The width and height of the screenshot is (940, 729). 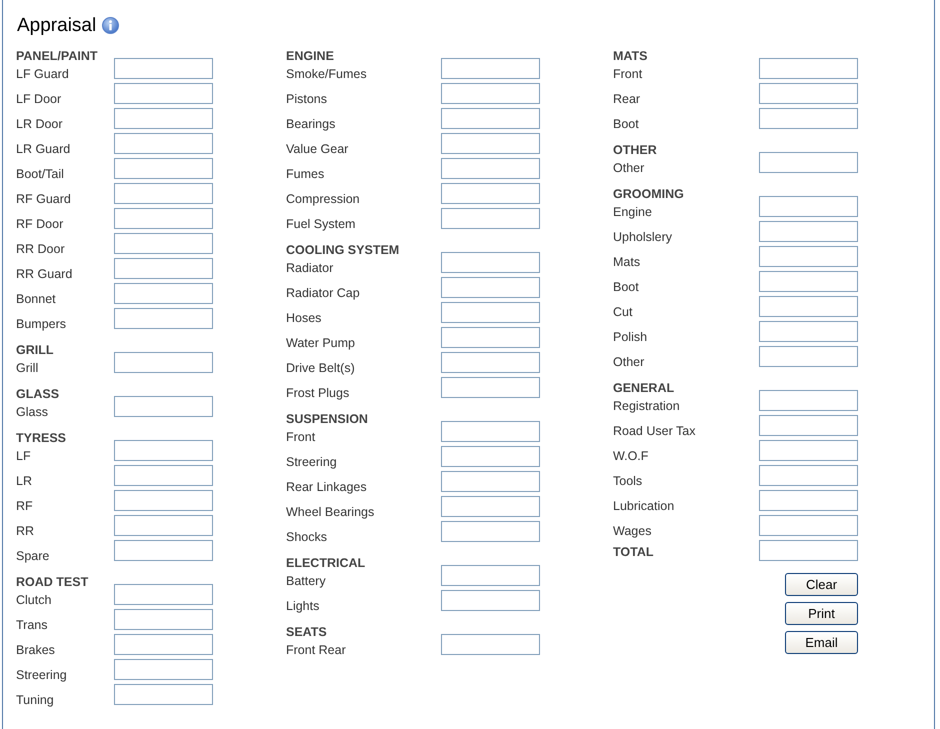 What do you see at coordinates (821, 584) in the screenshot?
I see `action-button: Clear` at bounding box center [821, 584].